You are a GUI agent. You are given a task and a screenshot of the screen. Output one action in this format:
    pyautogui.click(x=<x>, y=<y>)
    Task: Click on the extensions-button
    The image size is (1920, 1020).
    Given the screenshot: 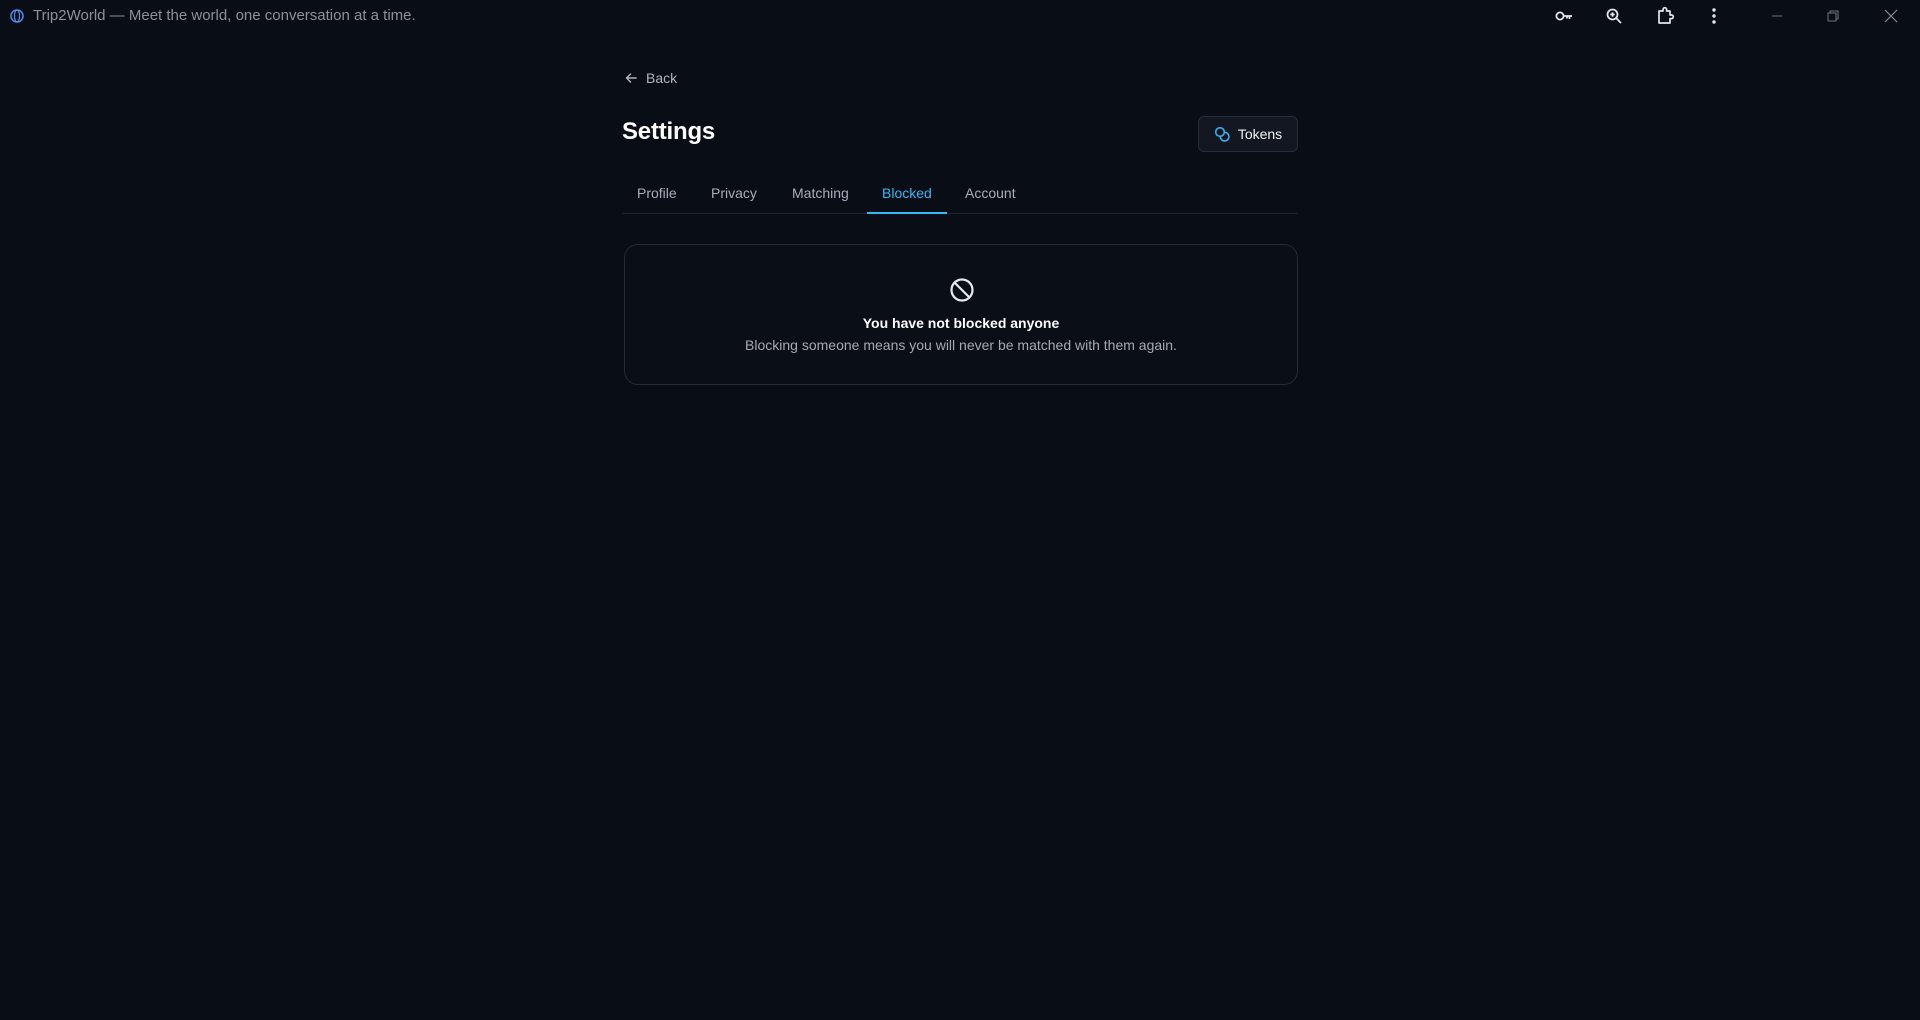 What is the action you would take?
    pyautogui.click(x=1665, y=16)
    